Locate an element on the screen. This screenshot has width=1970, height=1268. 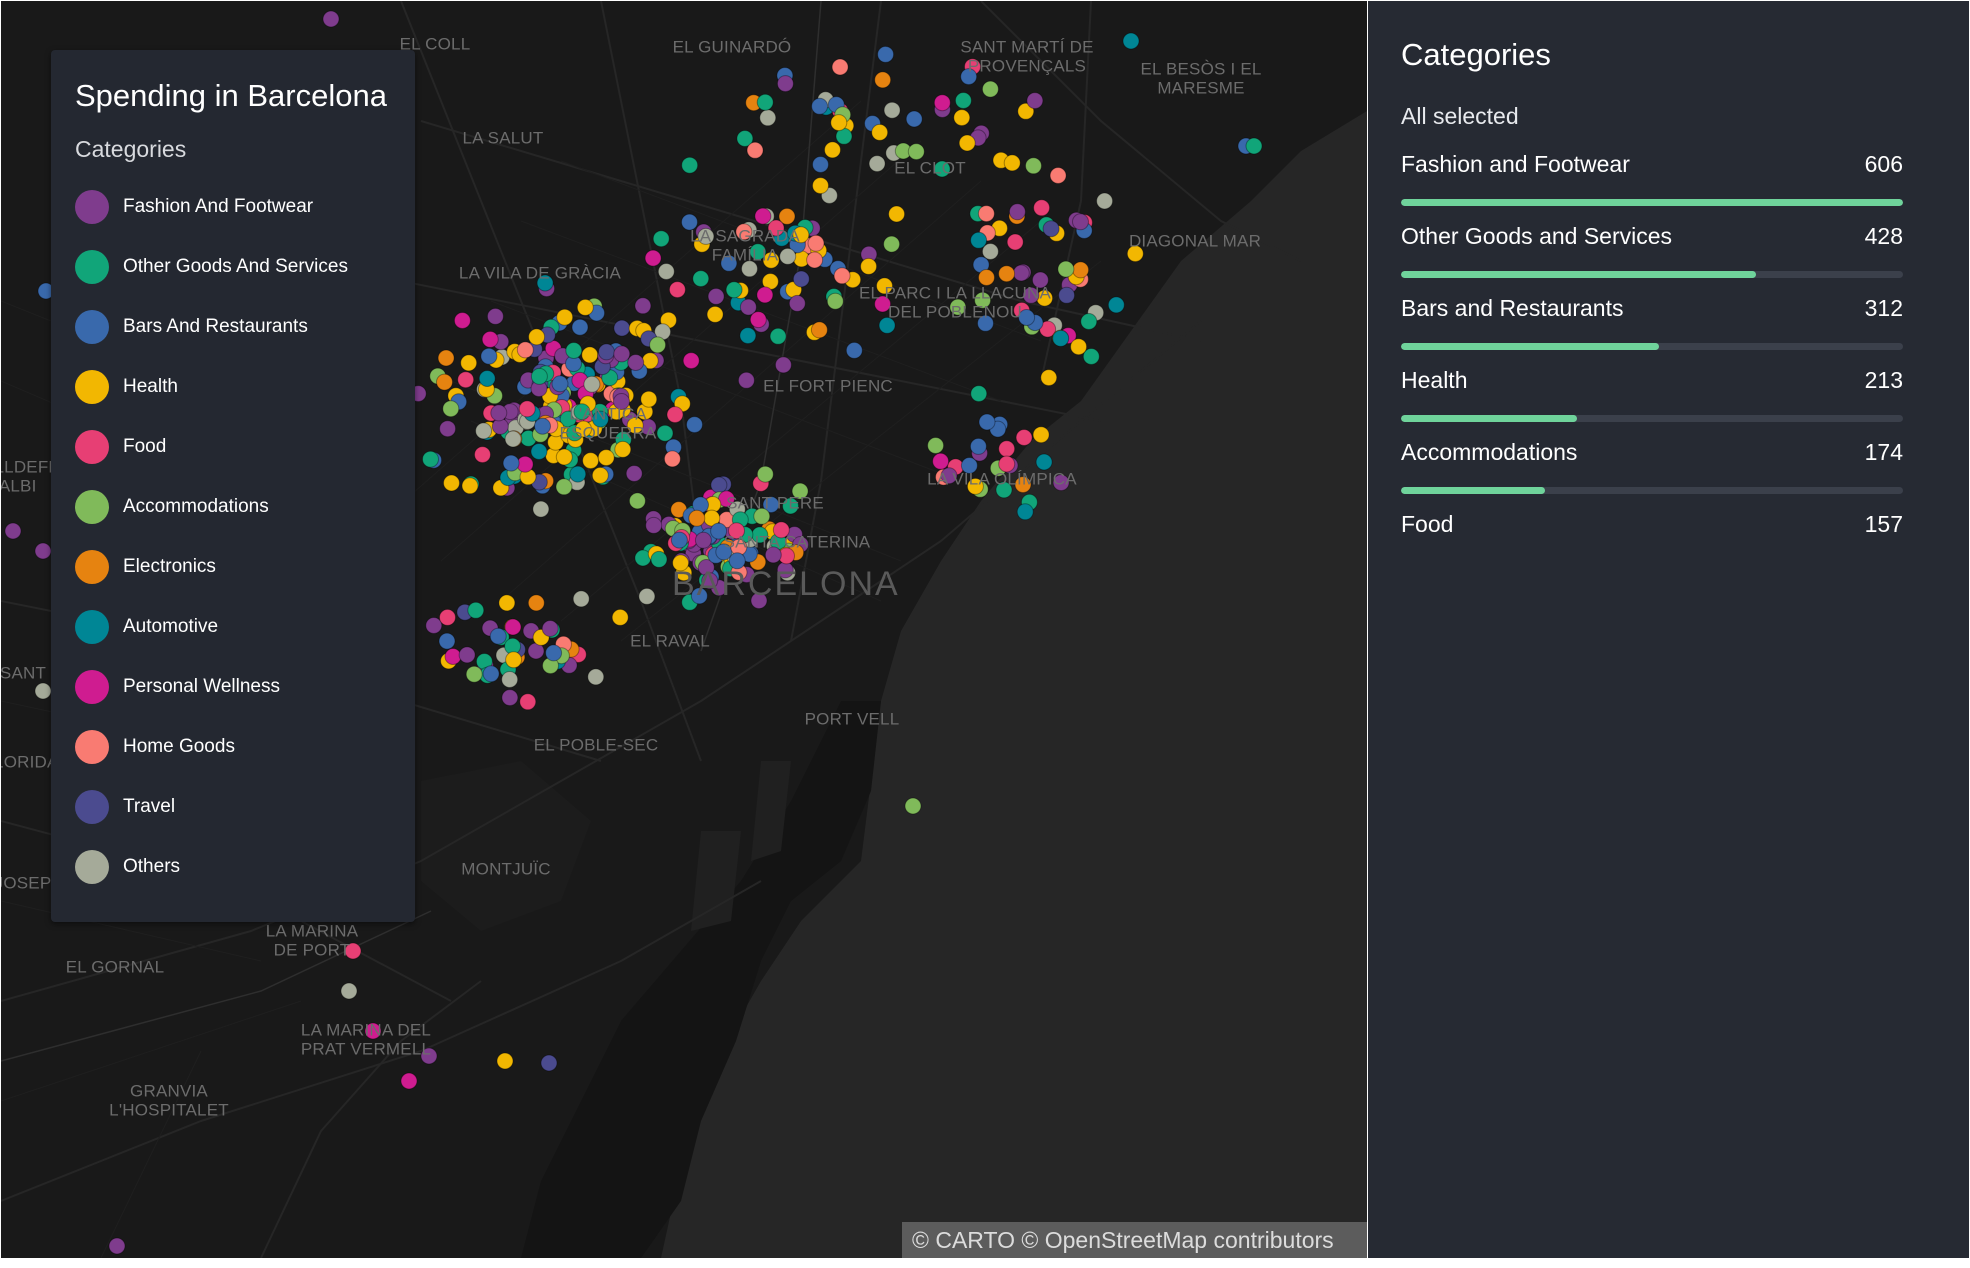
category-row: Bars and Restaurants 312 is located at coordinates (1652, 322).